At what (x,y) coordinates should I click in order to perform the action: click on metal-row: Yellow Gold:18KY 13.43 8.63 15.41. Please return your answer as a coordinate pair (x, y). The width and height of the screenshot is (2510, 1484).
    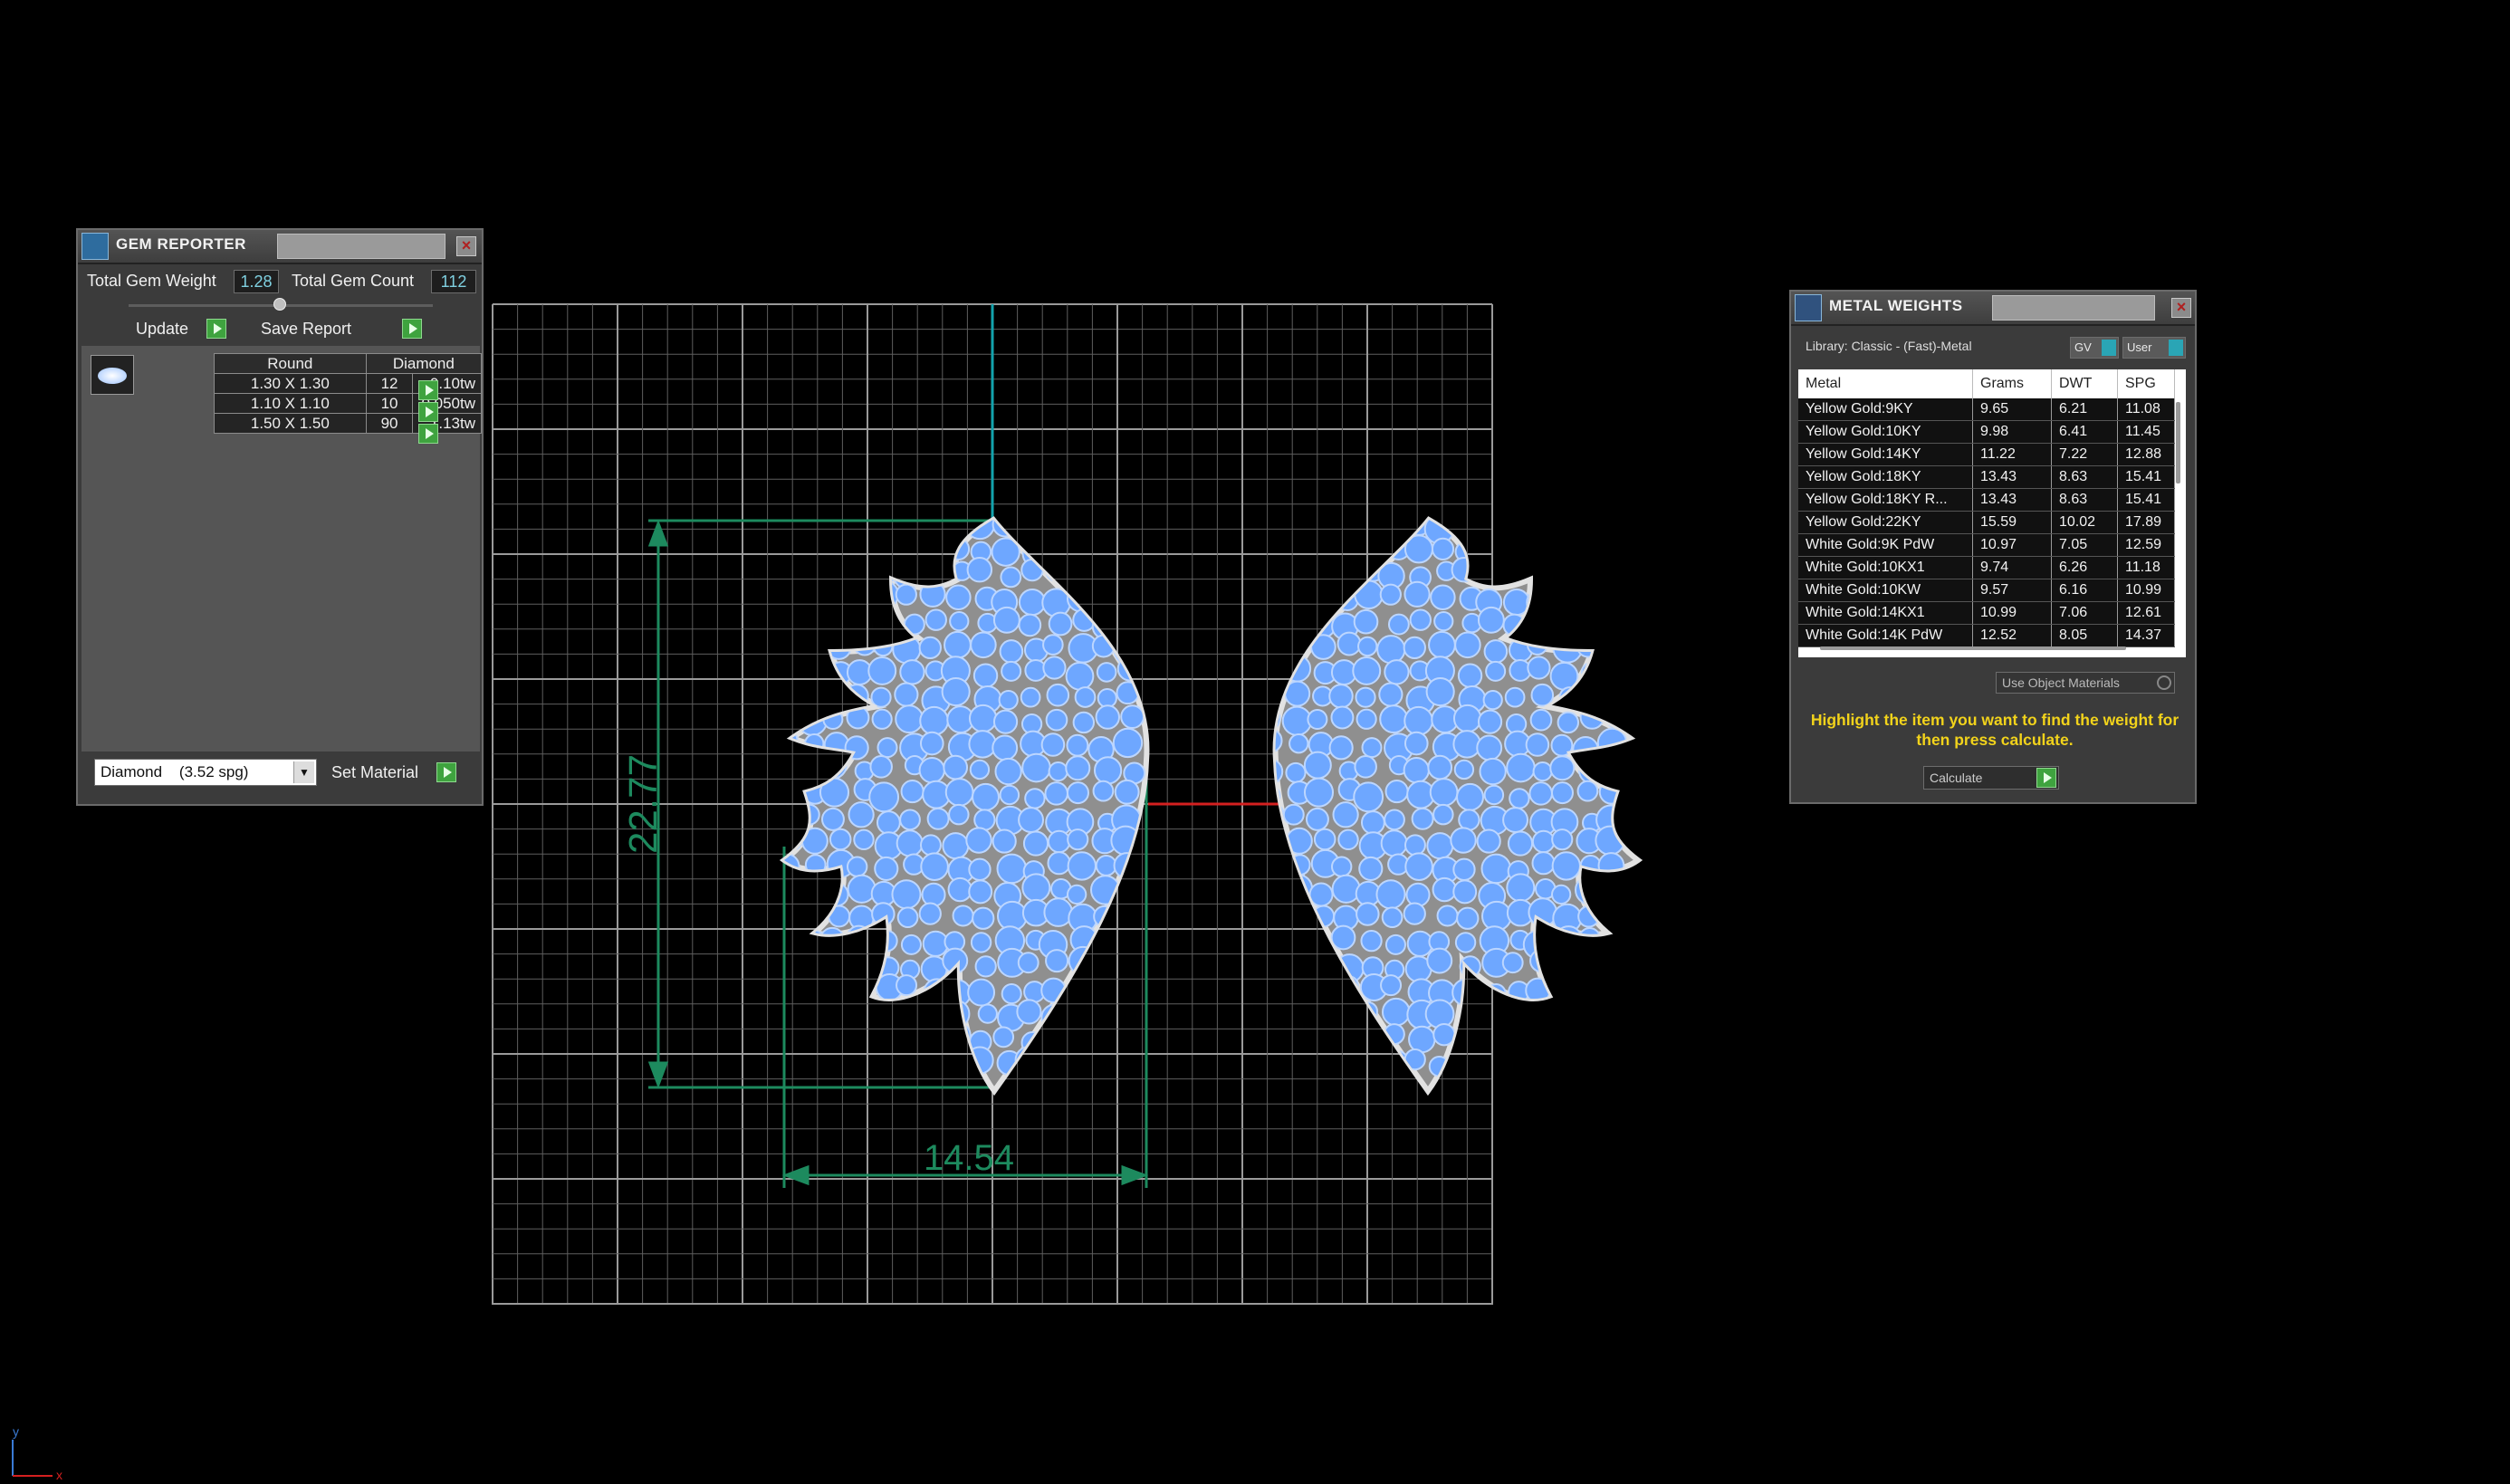
    Looking at the image, I should click on (1986, 477).